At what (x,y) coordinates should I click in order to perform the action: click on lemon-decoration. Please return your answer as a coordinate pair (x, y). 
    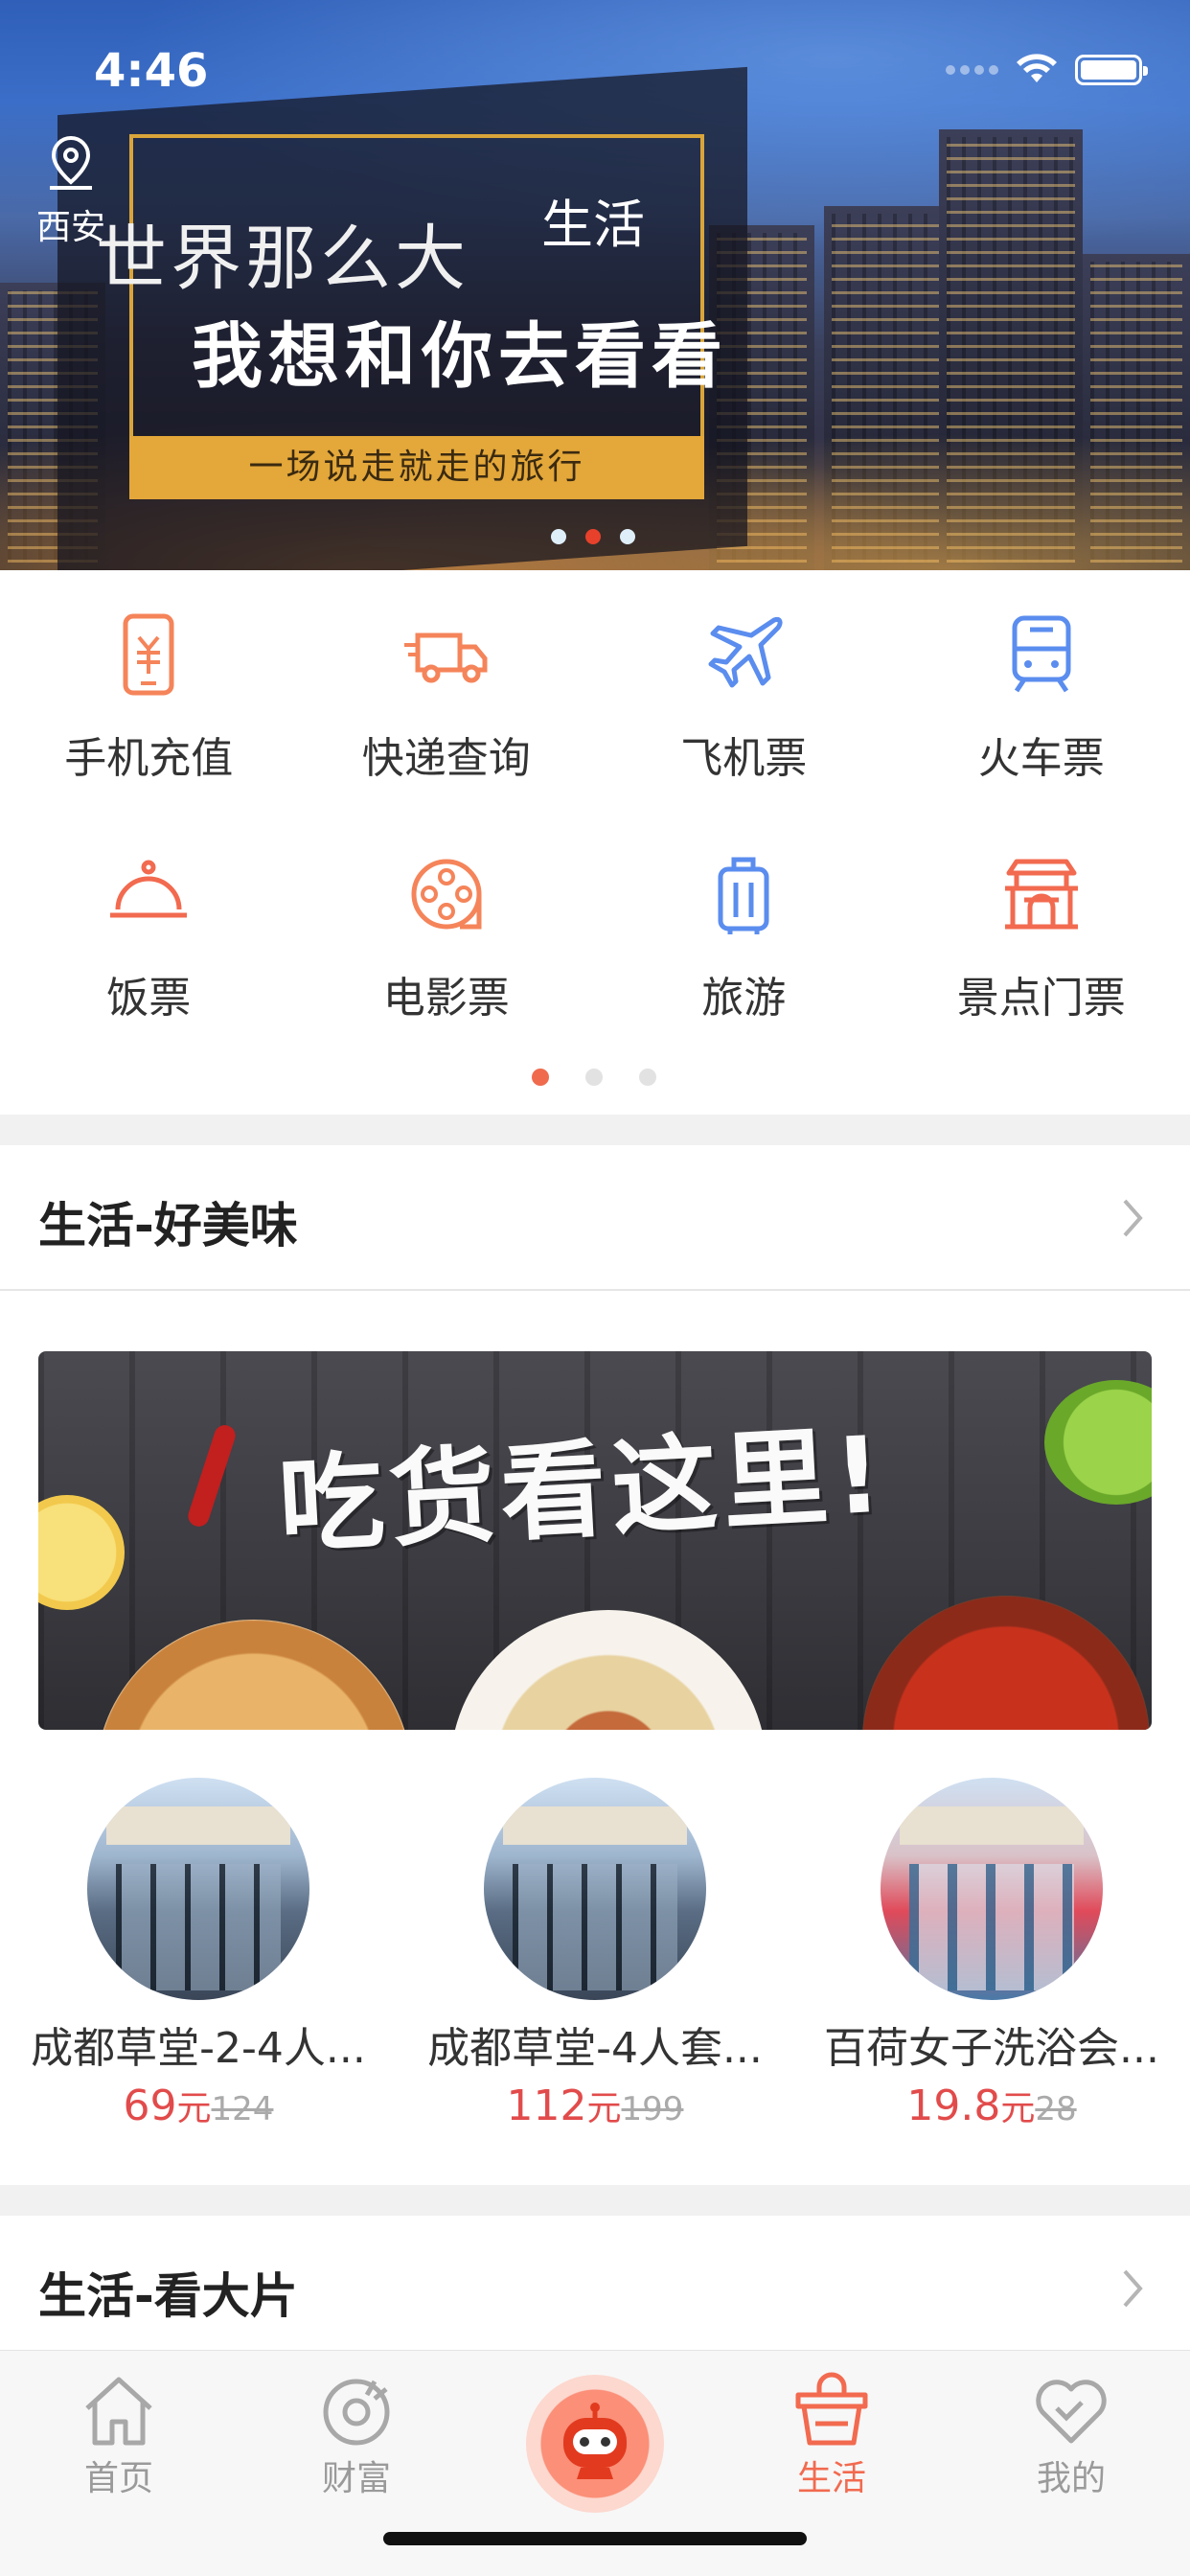
    Looking at the image, I should click on (82, 1552).